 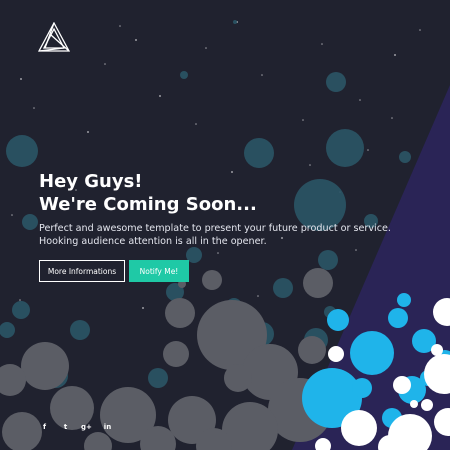 What do you see at coordinates (65, 427) in the screenshot?
I see `twitter-icon: t` at bounding box center [65, 427].